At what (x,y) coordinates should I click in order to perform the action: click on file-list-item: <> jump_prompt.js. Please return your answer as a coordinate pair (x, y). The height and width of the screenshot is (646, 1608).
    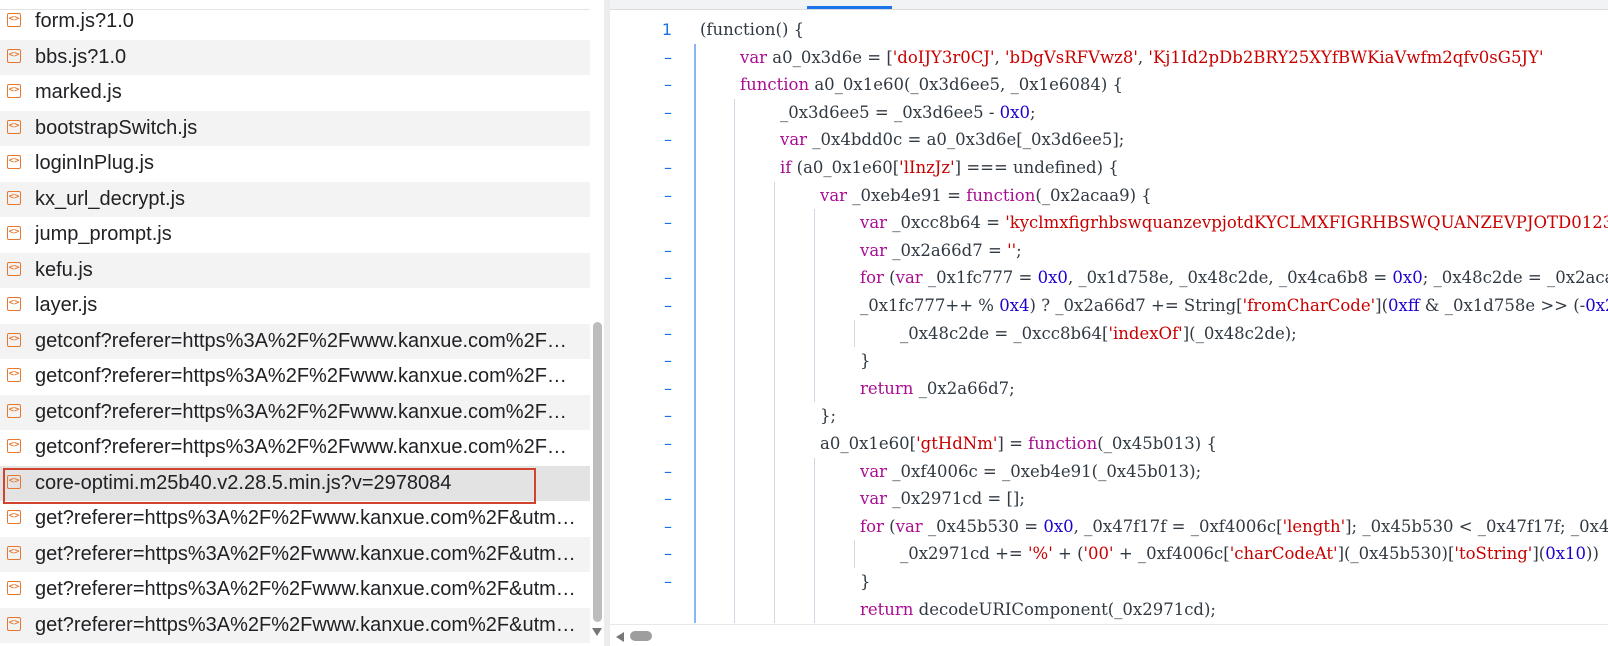
    Looking at the image, I should click on (295, 235).